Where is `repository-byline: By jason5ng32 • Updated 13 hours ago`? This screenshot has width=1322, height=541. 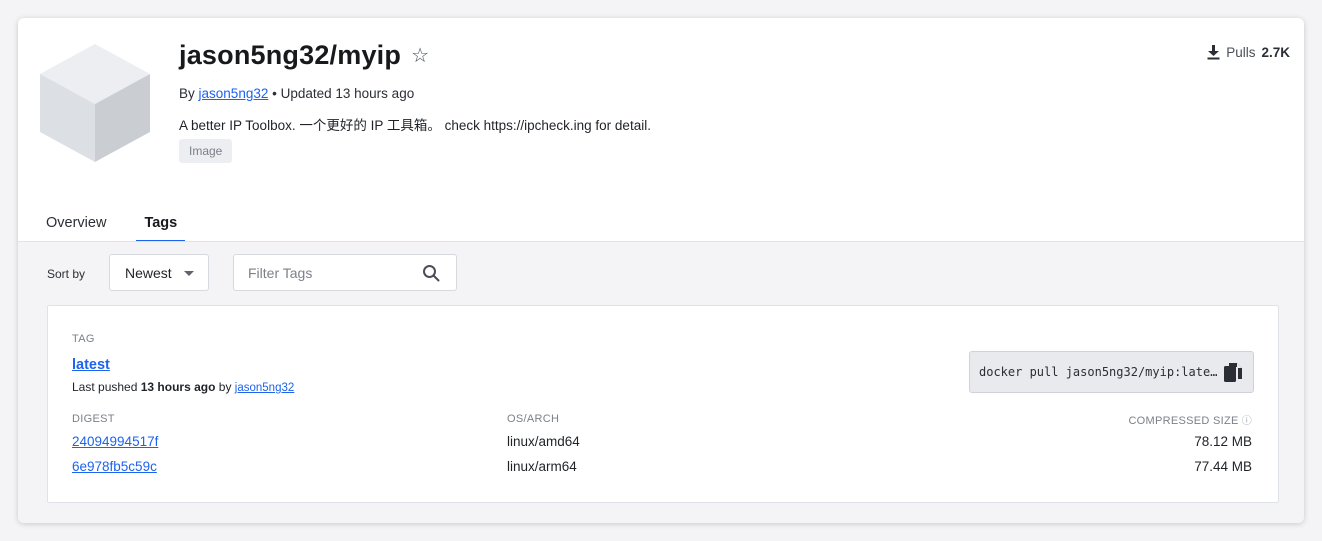 repository-byline: By jason5ng32 • Updated 13 hours ago is located at coordinates (296, 93).